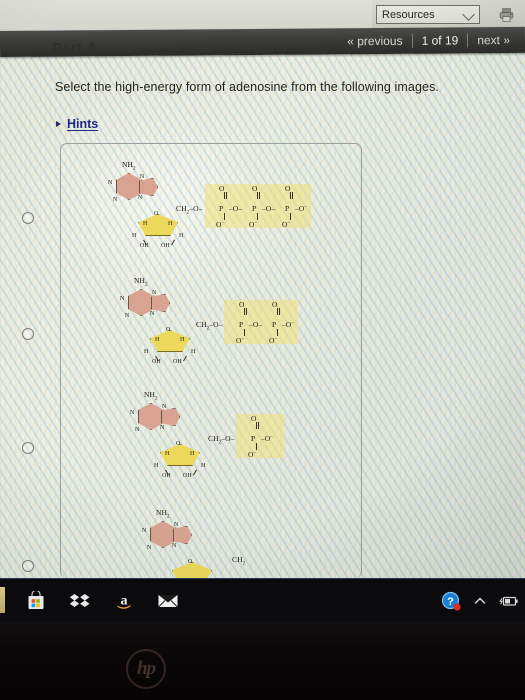  Describe the element at coordinates (28, 334) in the screenshot. I see `radio-option-adp` at that location.